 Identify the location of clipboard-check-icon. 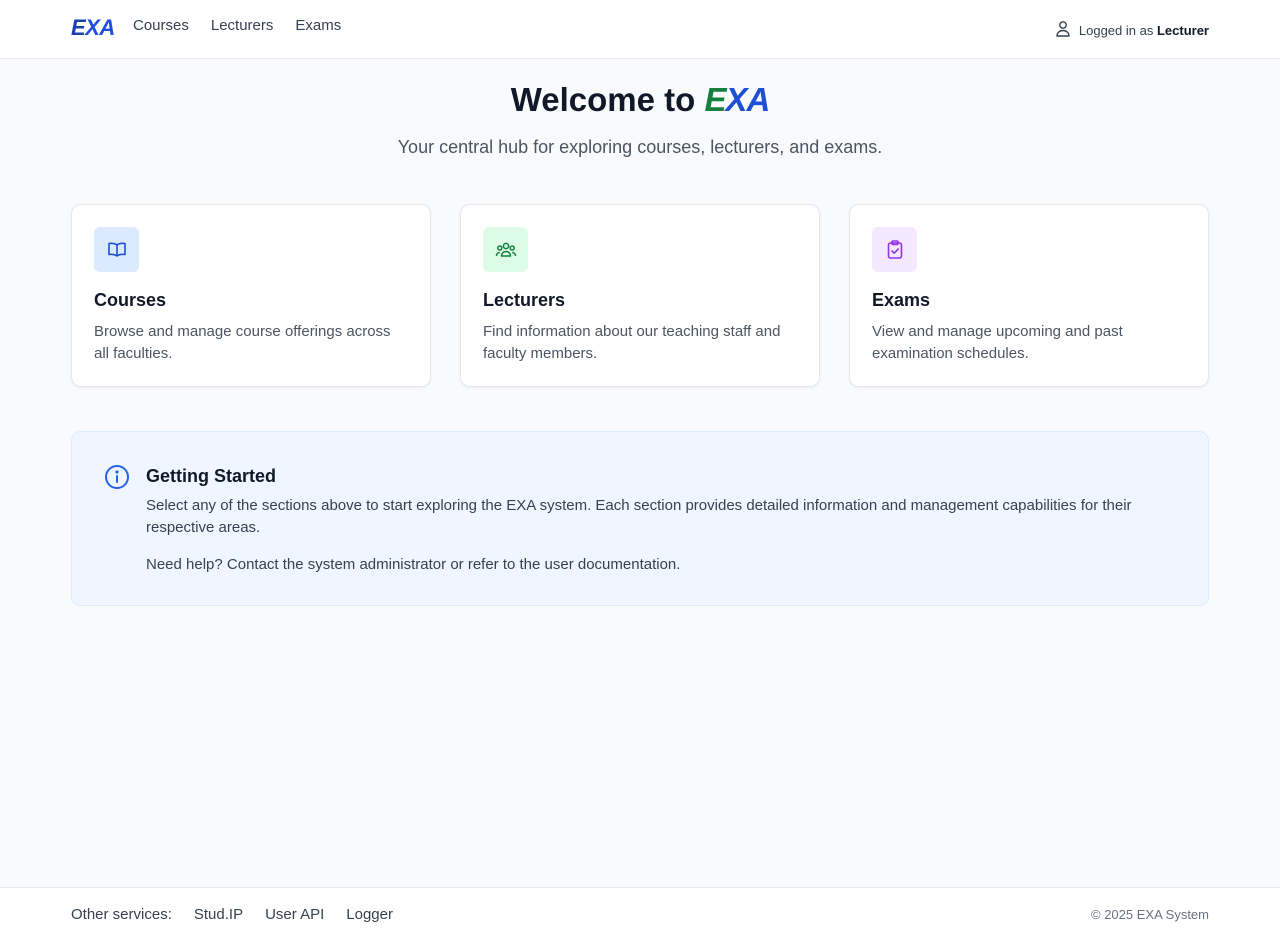
(894, 249).